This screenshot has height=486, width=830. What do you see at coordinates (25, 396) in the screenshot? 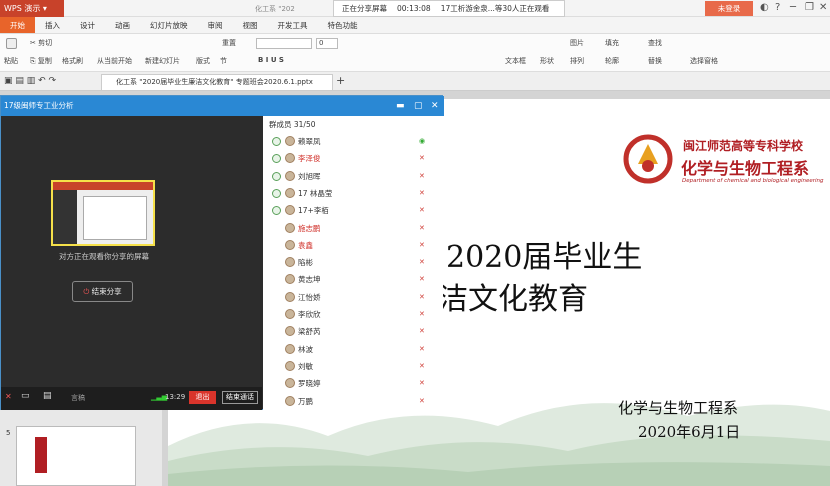
I see `screen-share-icon: ▭` at bounding box center [25, 396].